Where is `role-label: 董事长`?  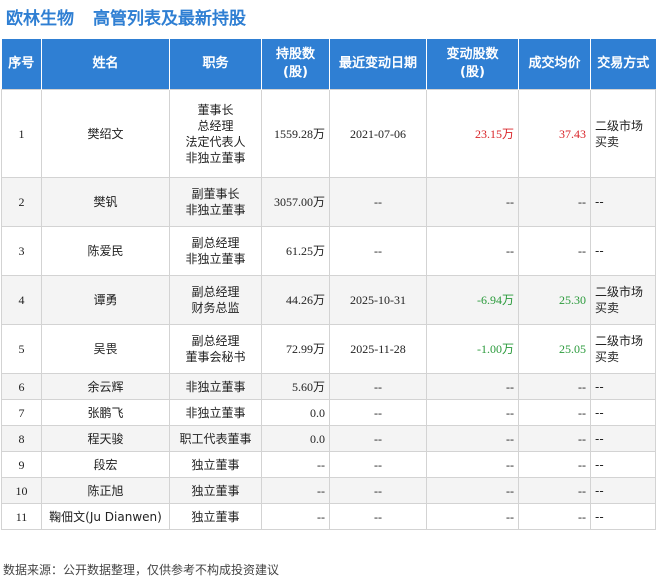
role-label: 董事长 is located at coordinates (215, 109).